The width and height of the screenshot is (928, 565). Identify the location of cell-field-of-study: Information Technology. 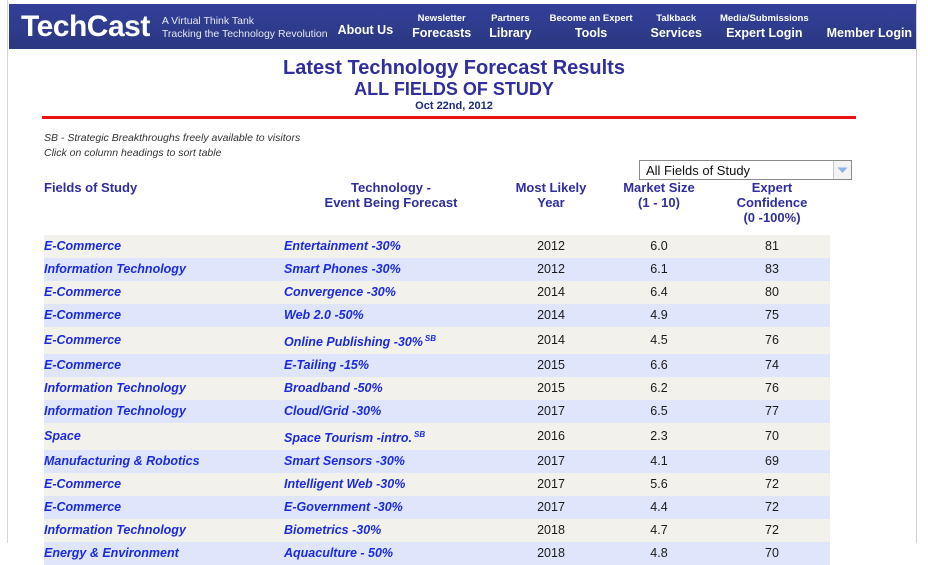
(164, 530).